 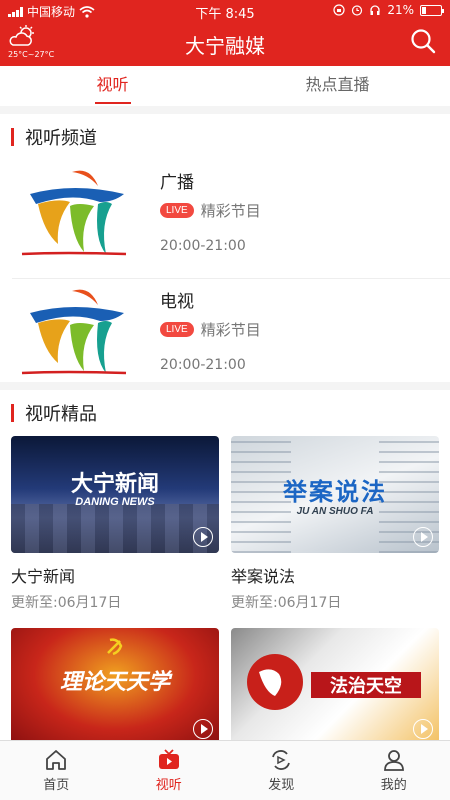 What do you see at coordinates (114, 484) in the screenshot?
I see `thumb-title: 大宁新闻` at bounding box center [114, 484].